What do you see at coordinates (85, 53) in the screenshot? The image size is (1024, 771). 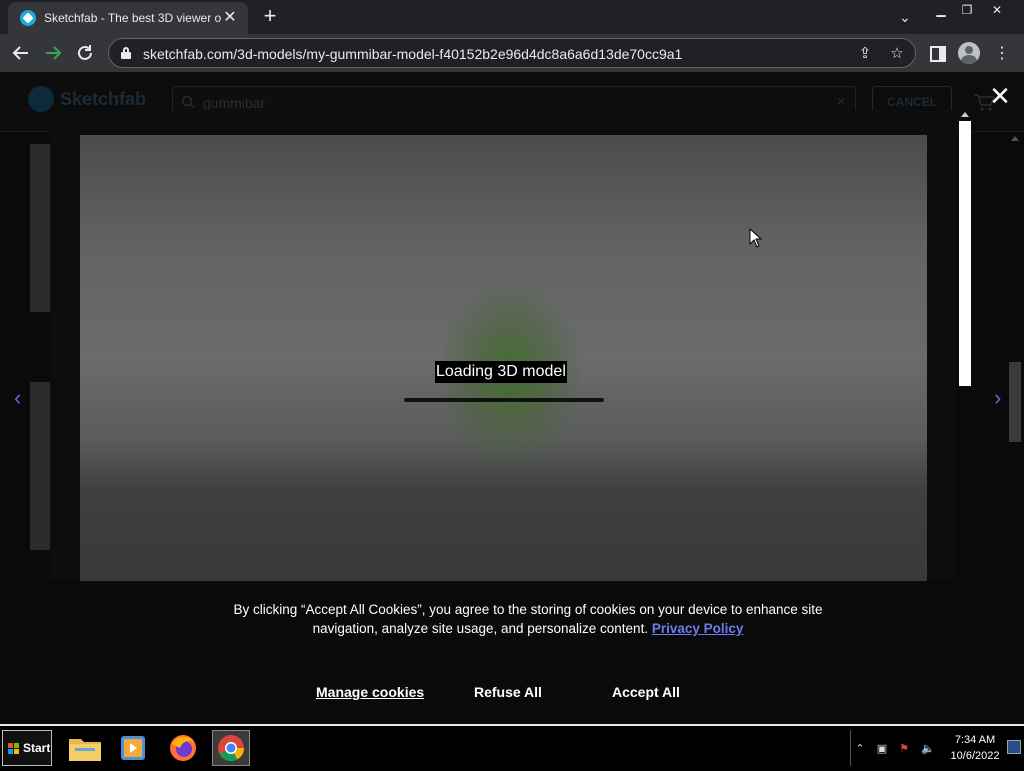 I see `reload-icon` at bounding box center [85, 53].